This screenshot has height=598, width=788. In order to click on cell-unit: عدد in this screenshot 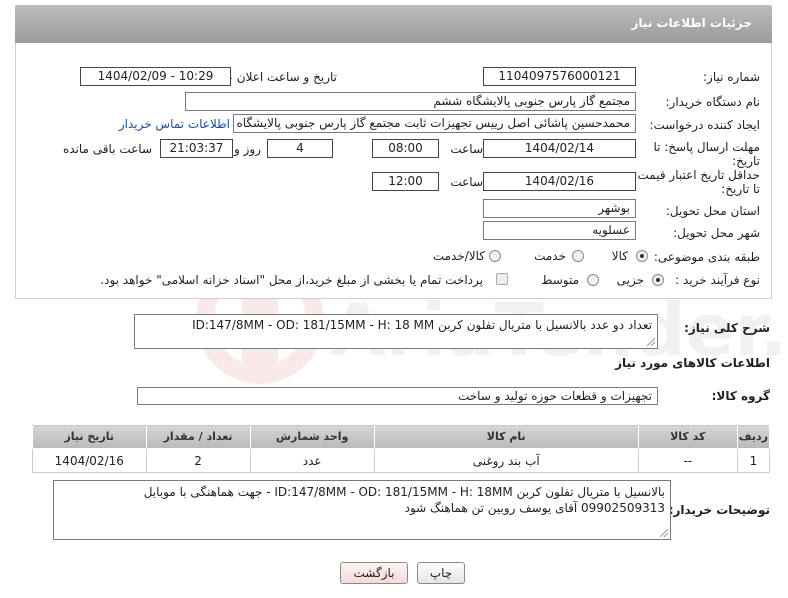, I will do `click(312, 460)`.